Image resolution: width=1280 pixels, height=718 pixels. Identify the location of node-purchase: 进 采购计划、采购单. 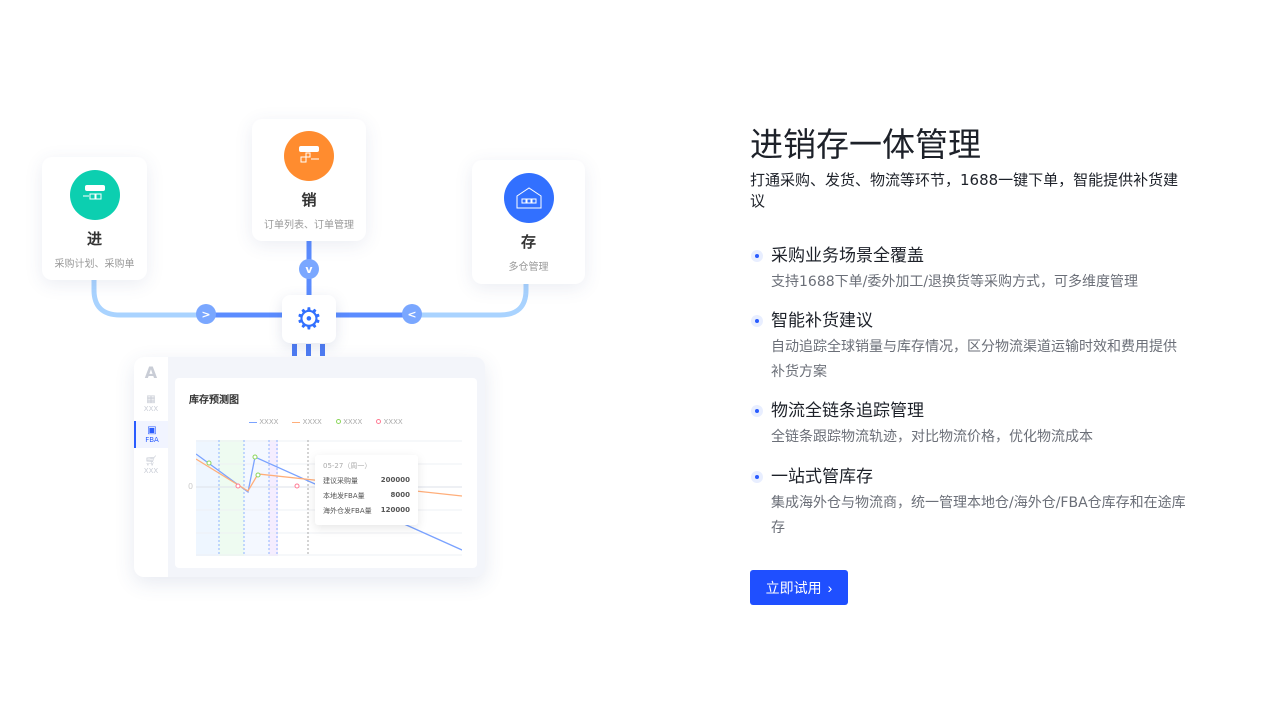
(94, 218).